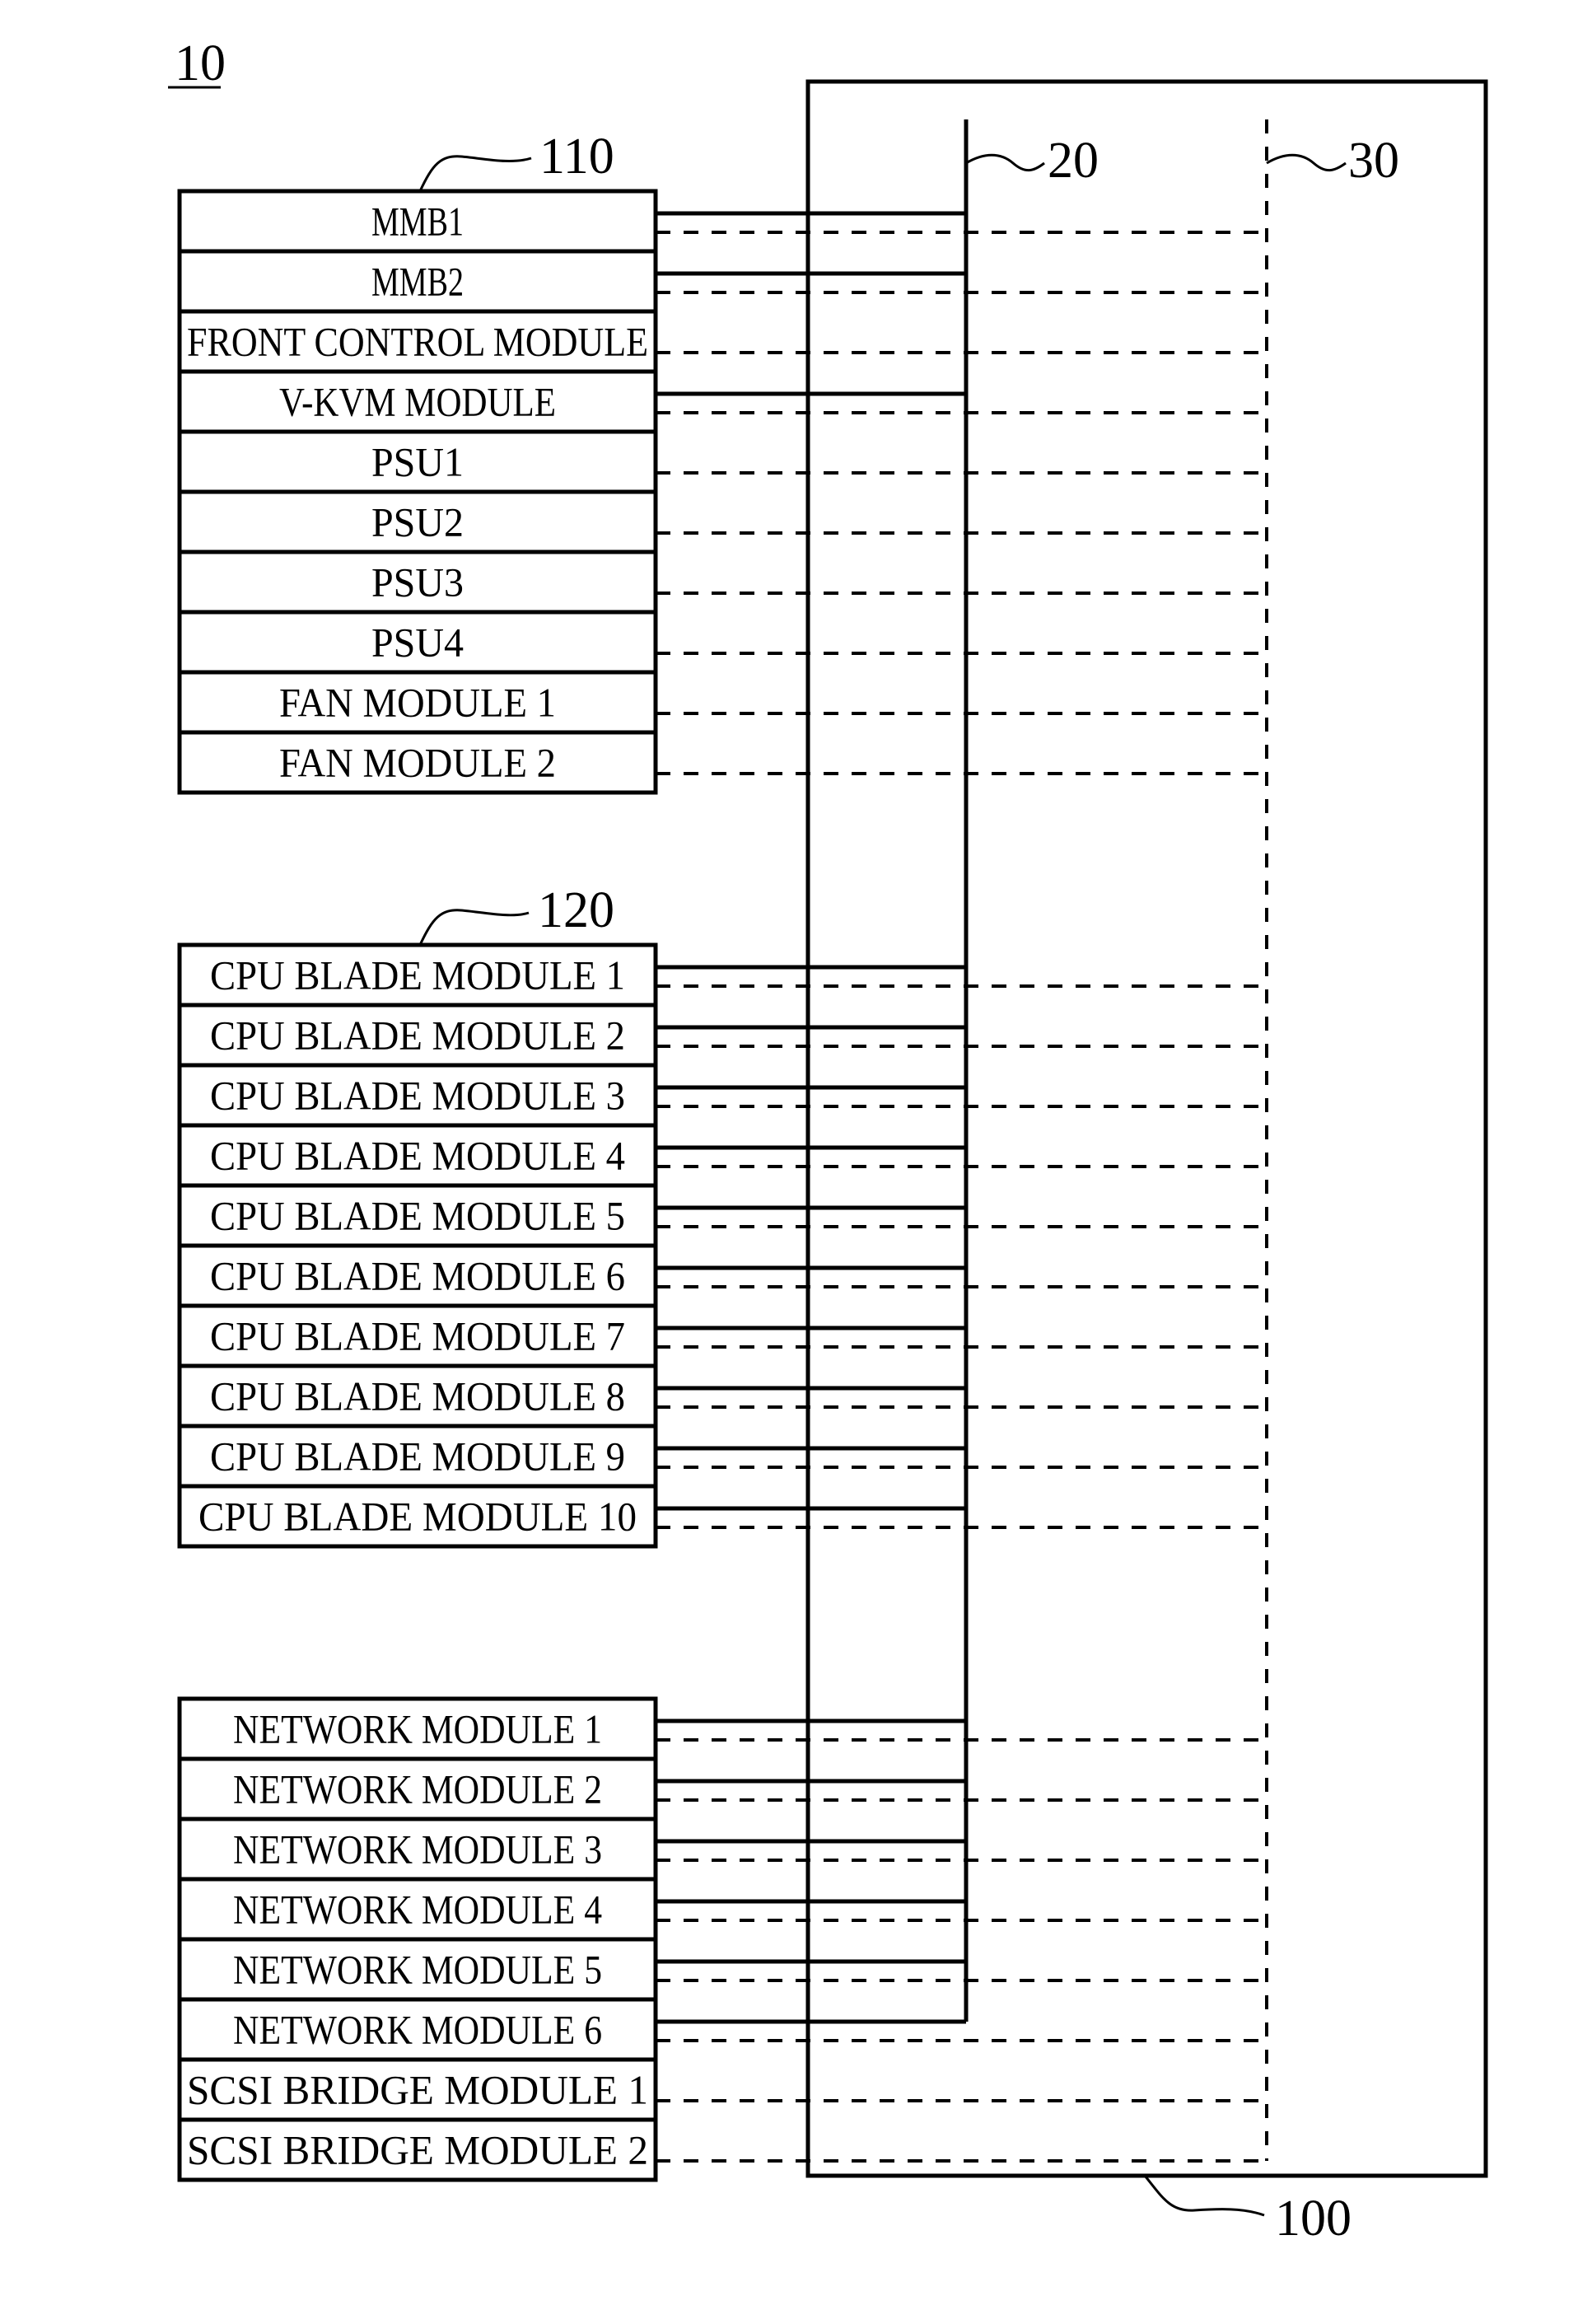  I want to click on module-label: CPU BLADE MODULE 1, so click(417, 975).